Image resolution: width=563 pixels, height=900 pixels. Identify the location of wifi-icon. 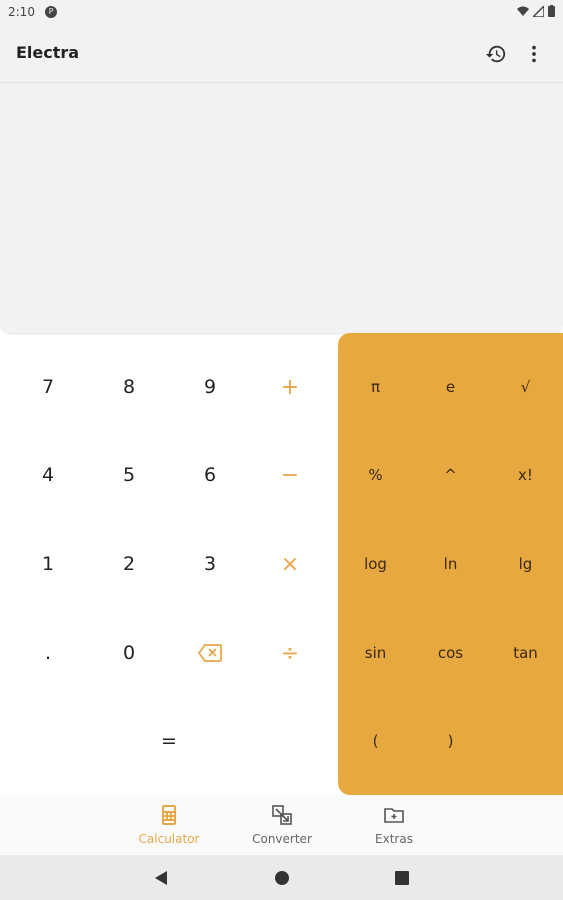
(523, 11).